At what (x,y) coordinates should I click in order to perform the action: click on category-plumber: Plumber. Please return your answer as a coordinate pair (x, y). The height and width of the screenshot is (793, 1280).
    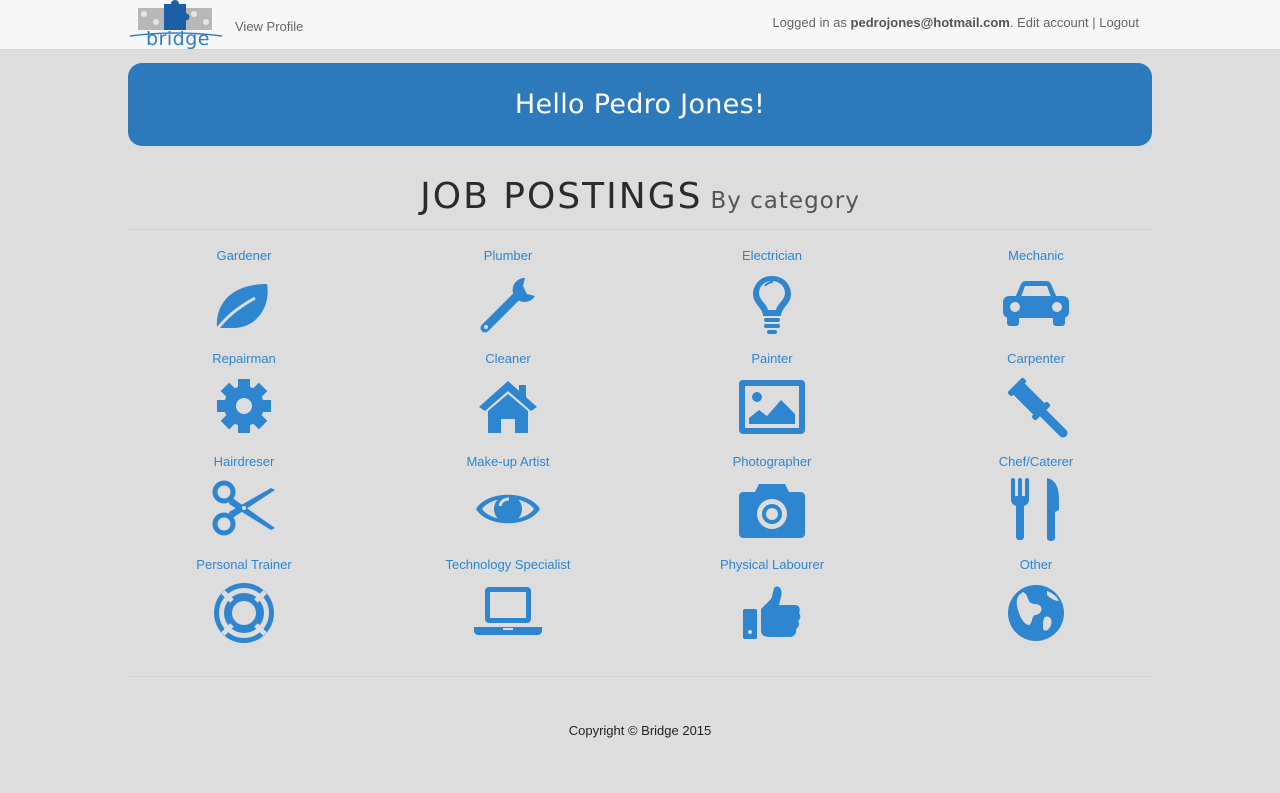
    Looking at the image, I should click on (508, 299).